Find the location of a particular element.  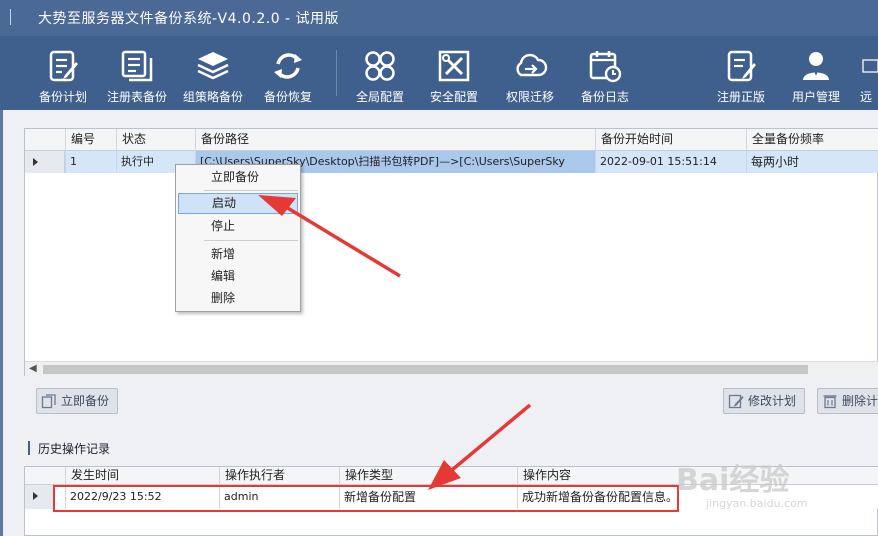

window-left-edge is located at coordinates (1, 323).